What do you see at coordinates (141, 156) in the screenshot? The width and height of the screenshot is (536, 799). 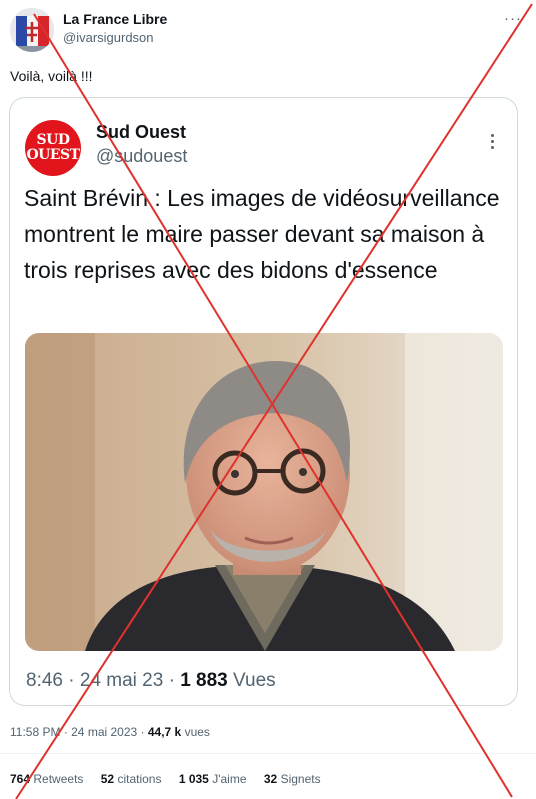 I see `quoted-author-handle: @sudouest` at bounding box center [141, 156].